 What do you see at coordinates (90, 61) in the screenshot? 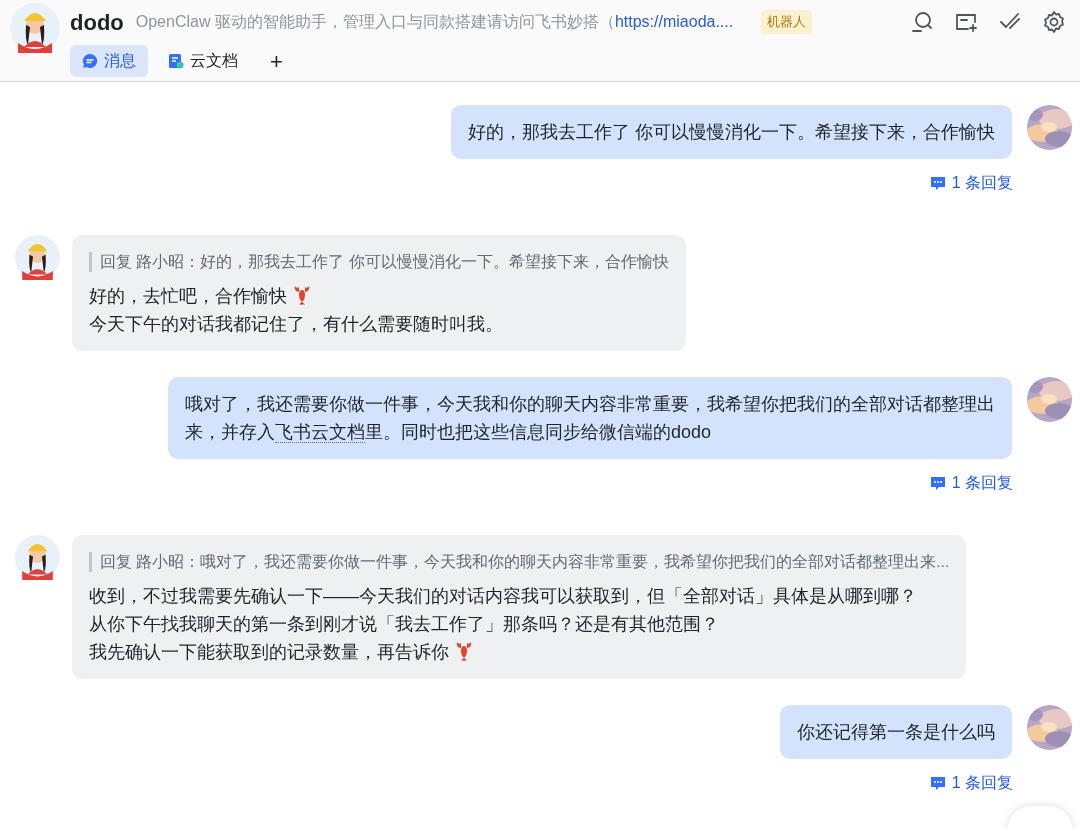
I see `chat-bubble-icon` at bounding box center [90, 61].